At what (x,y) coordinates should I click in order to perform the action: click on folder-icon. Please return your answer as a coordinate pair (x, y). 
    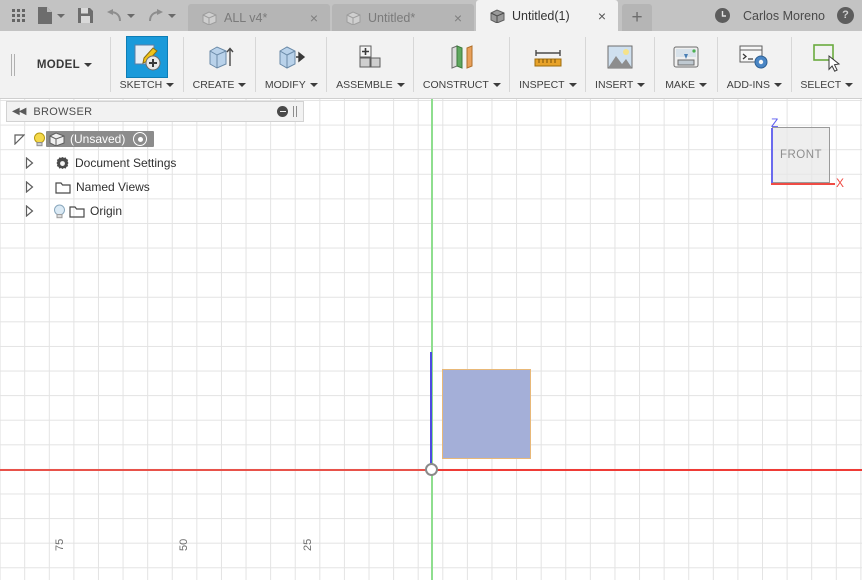
    Looking at the image, I should click on (63, 187).